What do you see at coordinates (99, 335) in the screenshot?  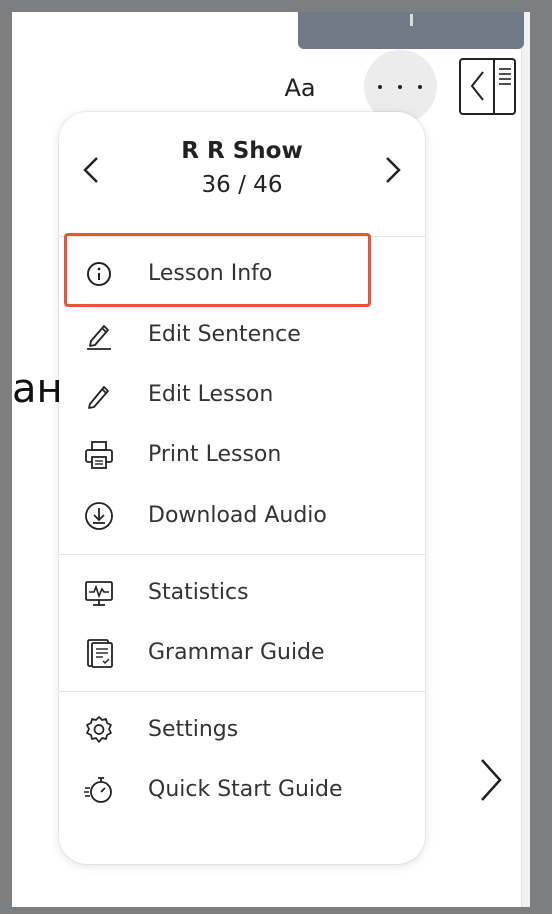 I see `edit-sentence-icon` at bounding box center [99, 335].